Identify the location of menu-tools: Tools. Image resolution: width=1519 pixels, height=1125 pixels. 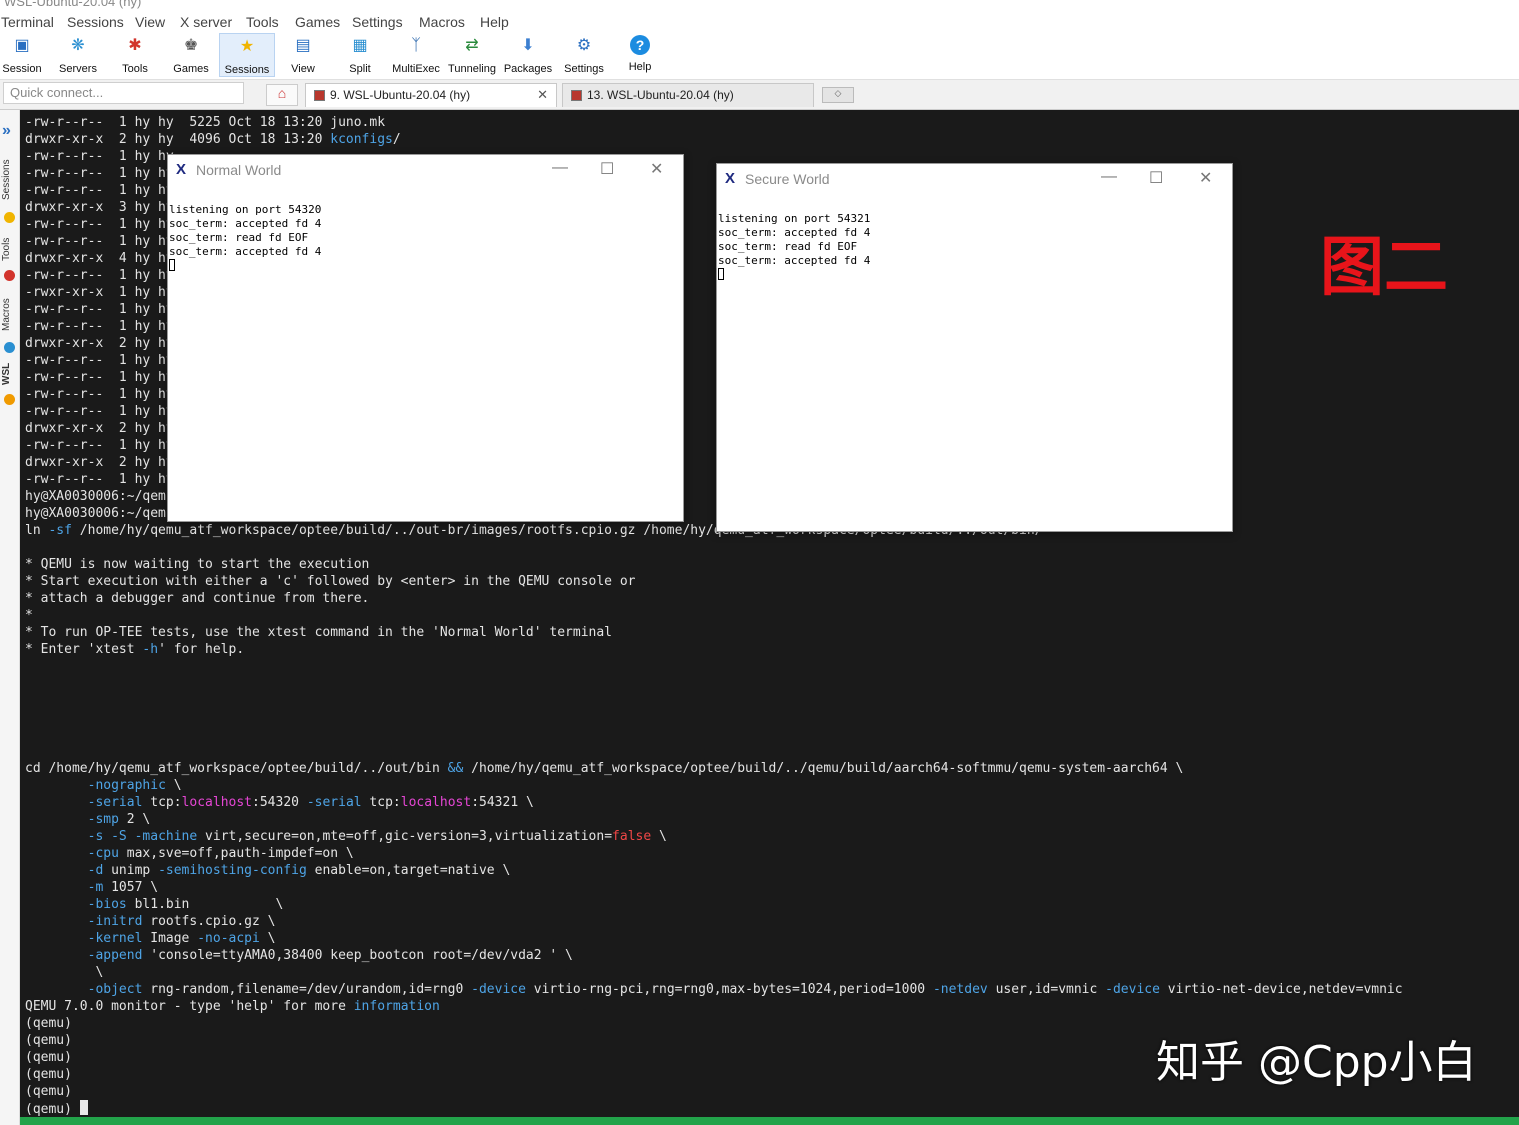
(262, 22).